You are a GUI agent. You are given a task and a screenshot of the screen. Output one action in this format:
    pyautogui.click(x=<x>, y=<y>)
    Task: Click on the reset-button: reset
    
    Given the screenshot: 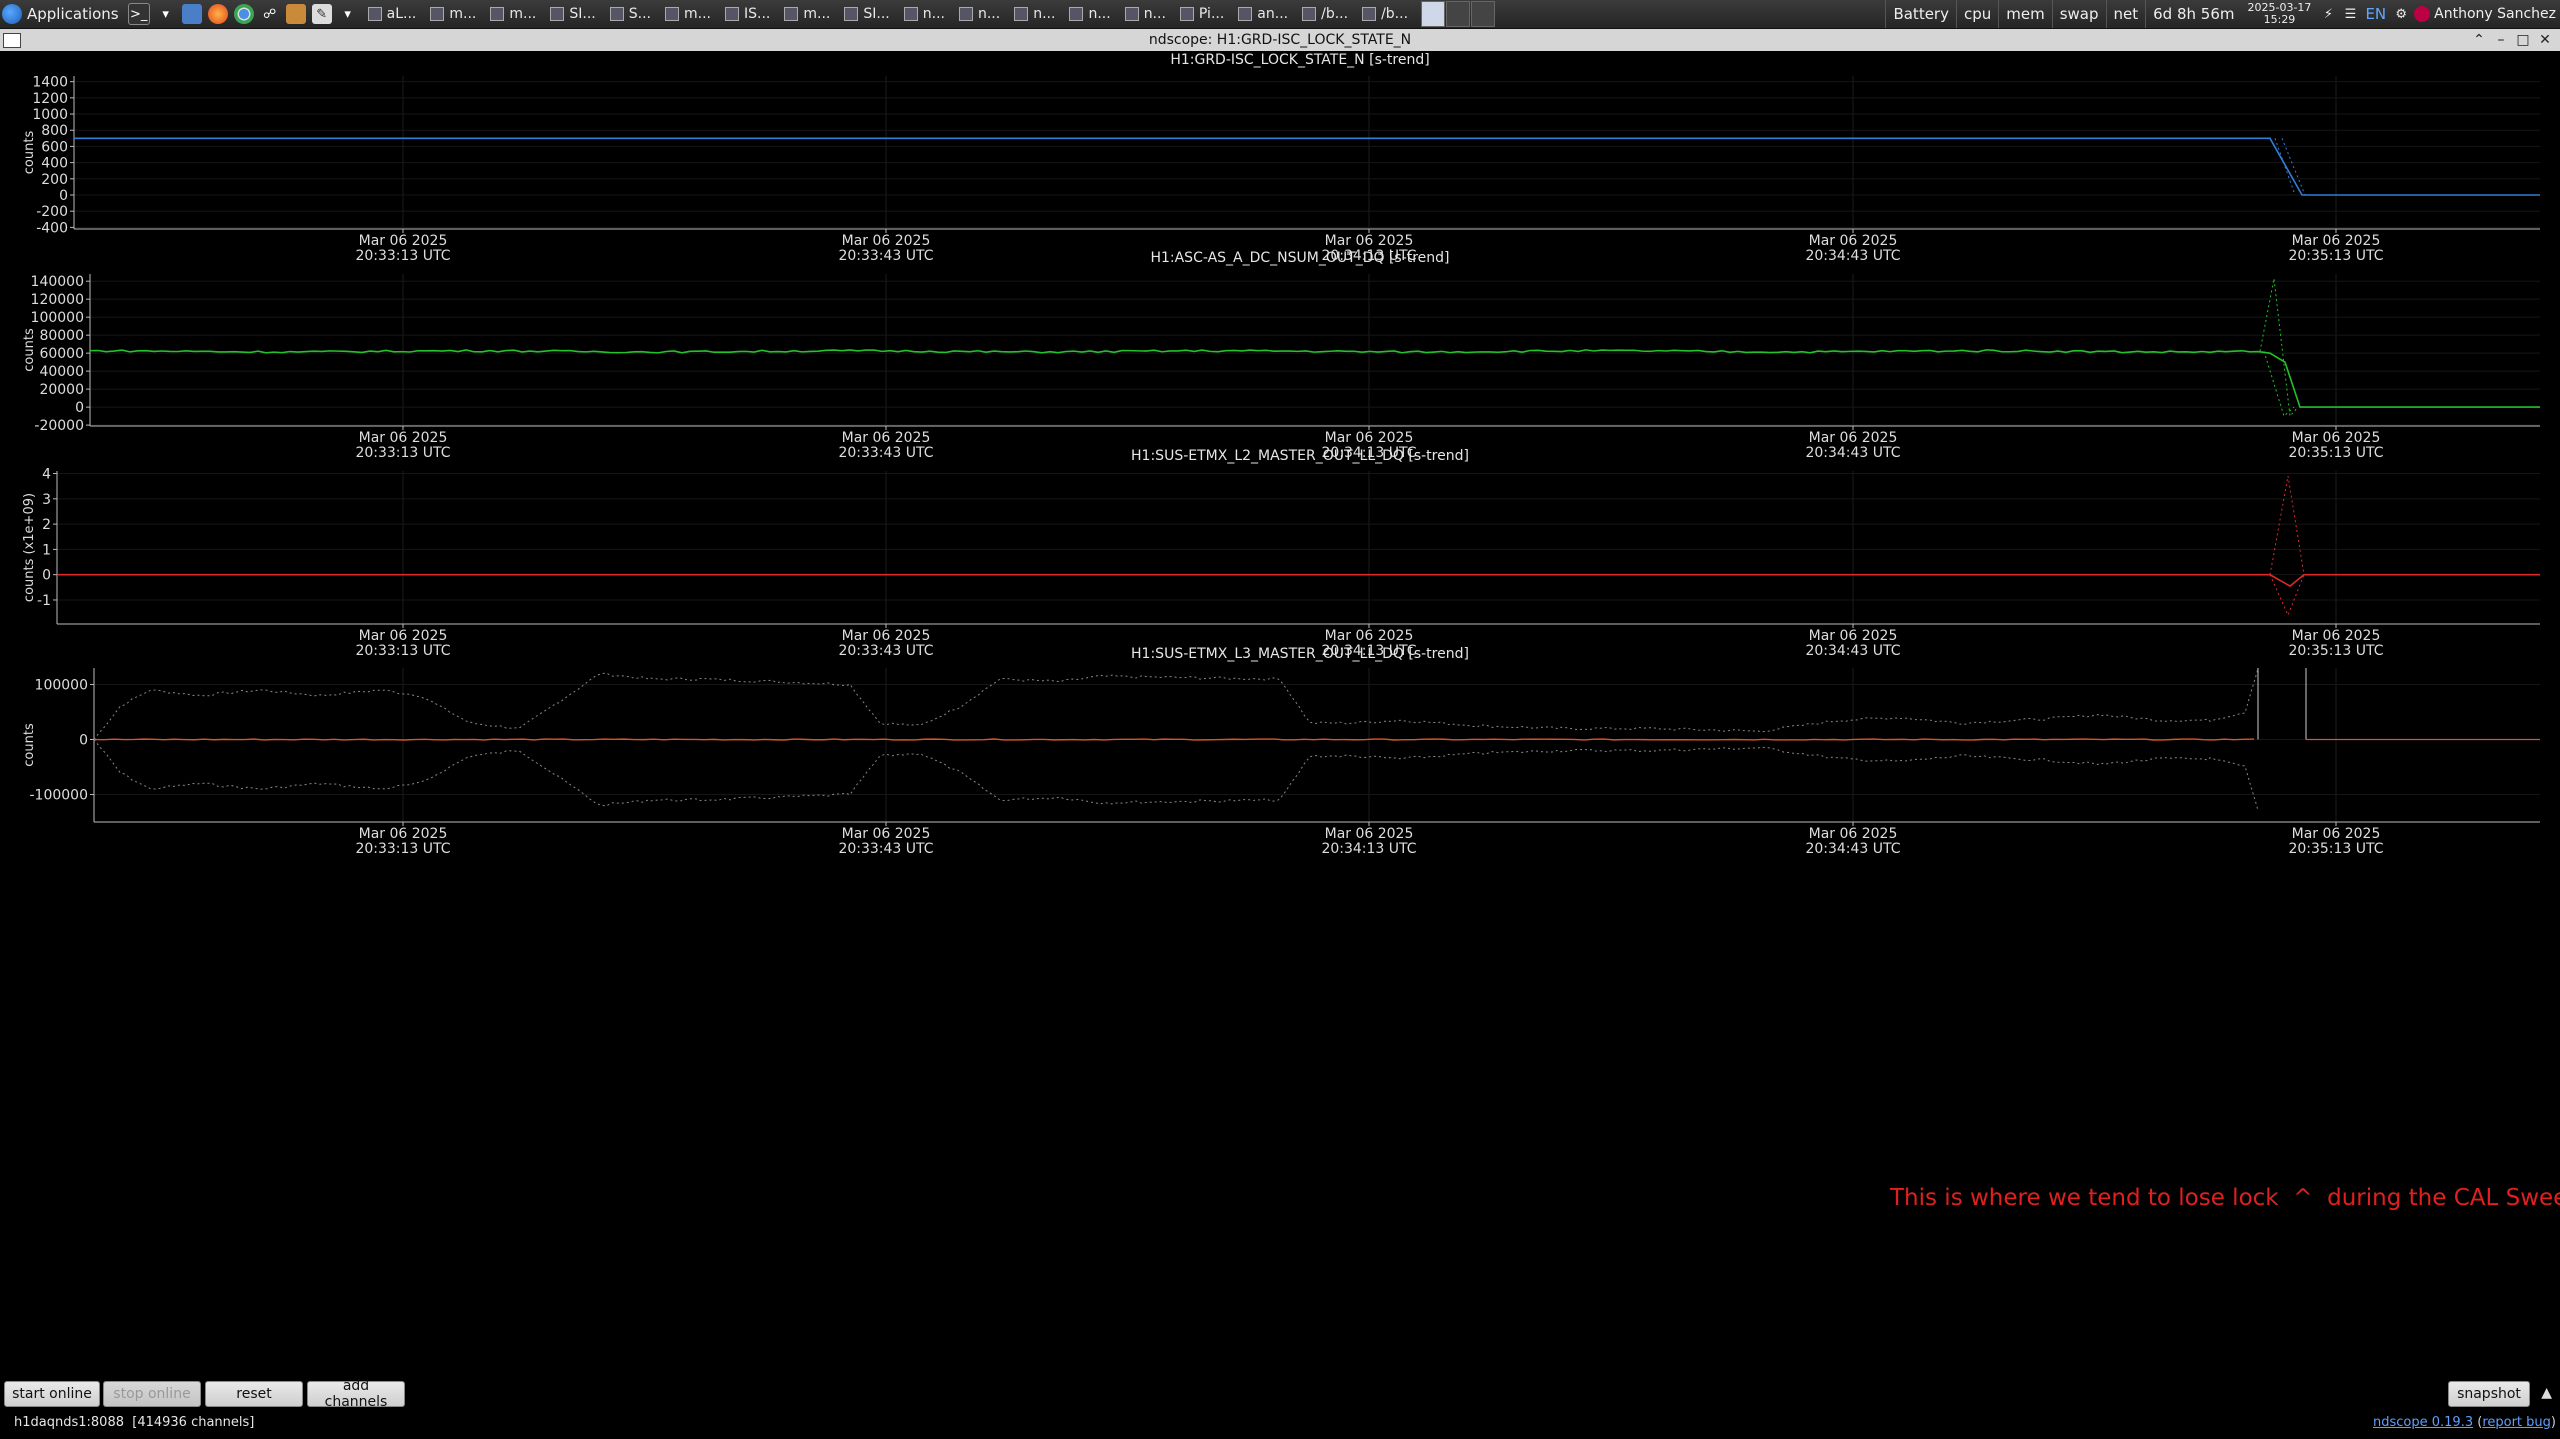 What is the action you would take?
    pyautogui.click(x=254, y=1394)
    